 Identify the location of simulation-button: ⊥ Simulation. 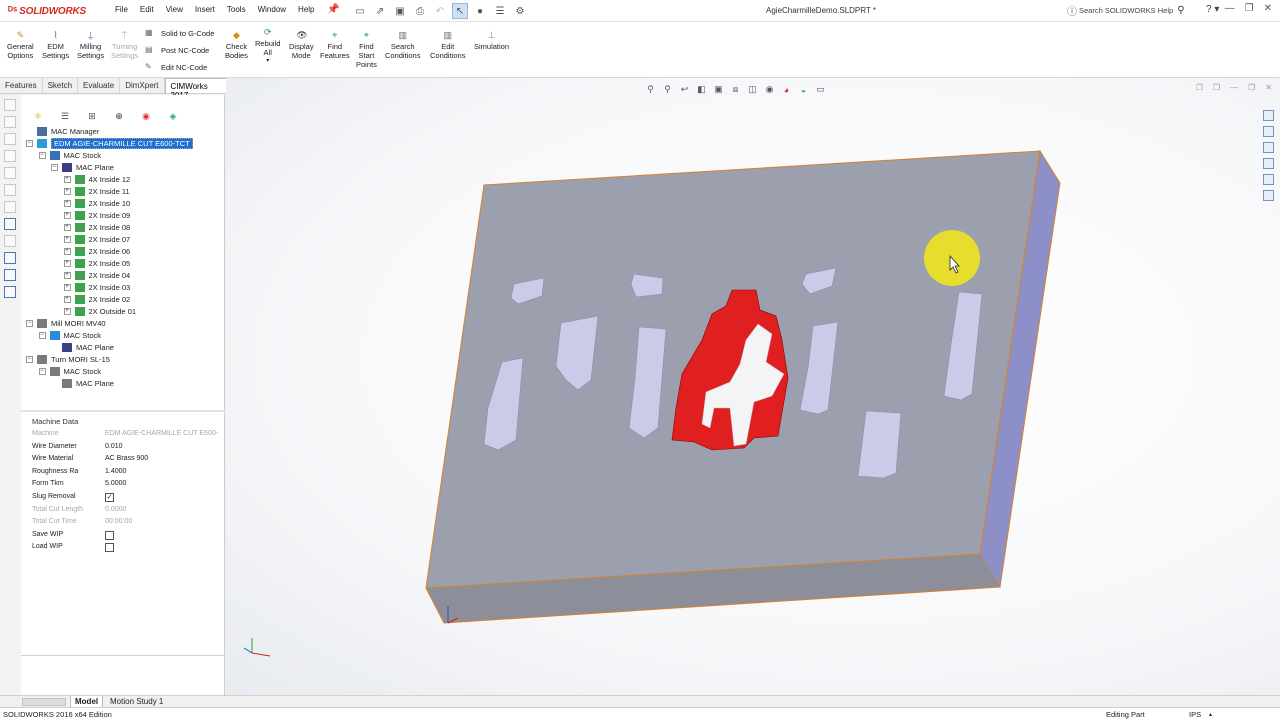
(491, 40).